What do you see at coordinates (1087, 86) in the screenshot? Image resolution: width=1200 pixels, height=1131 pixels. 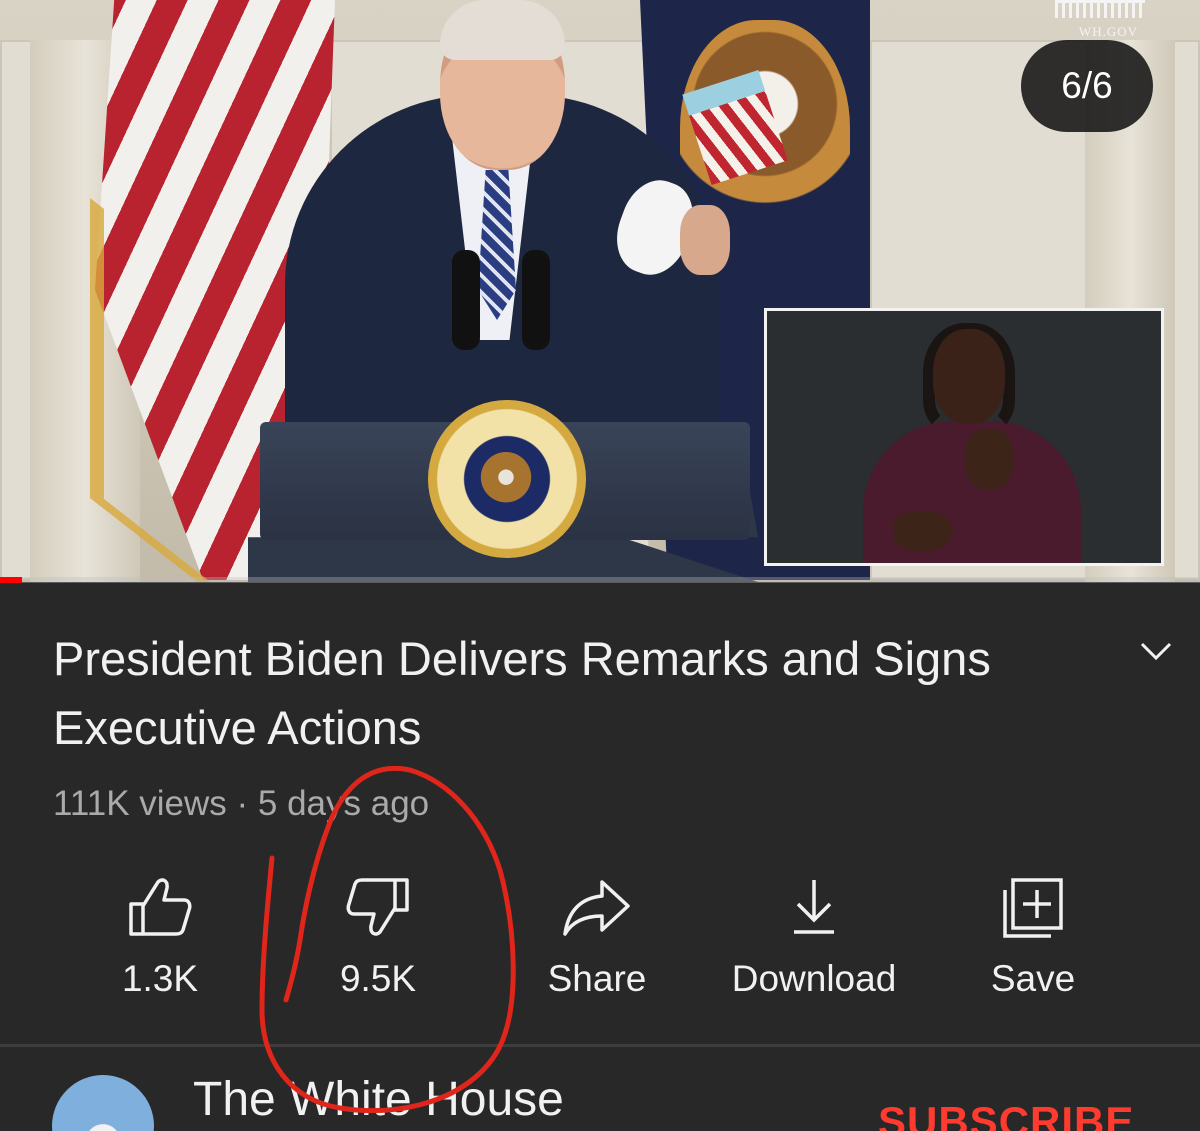 I see `image-counter: 6/6` at bounding box center [1087, 86].